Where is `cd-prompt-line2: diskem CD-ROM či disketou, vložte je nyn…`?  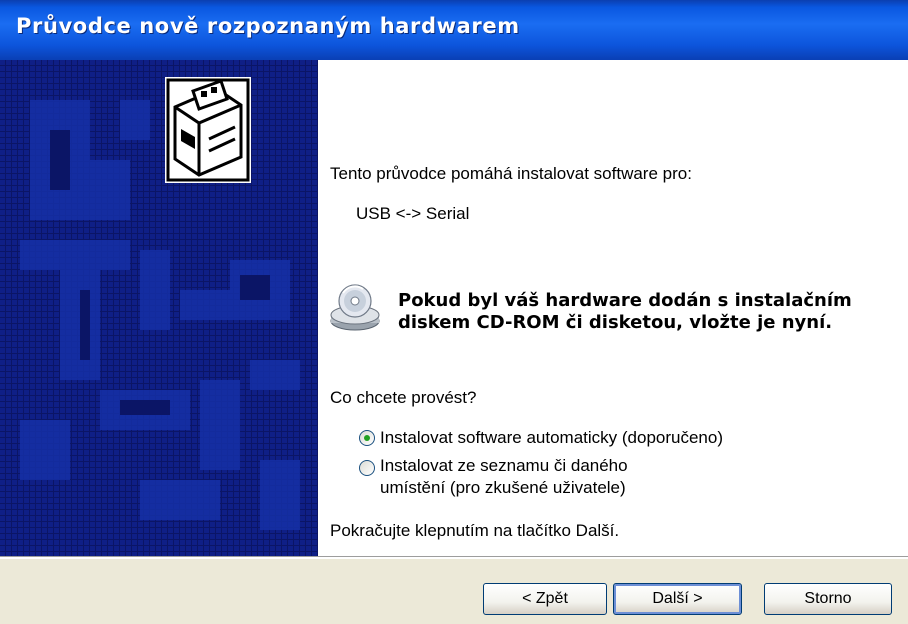 cd-prompt-line2: diskem CD-ROM či disketou, vložte je nyn… is located at coordinates (615, 322).